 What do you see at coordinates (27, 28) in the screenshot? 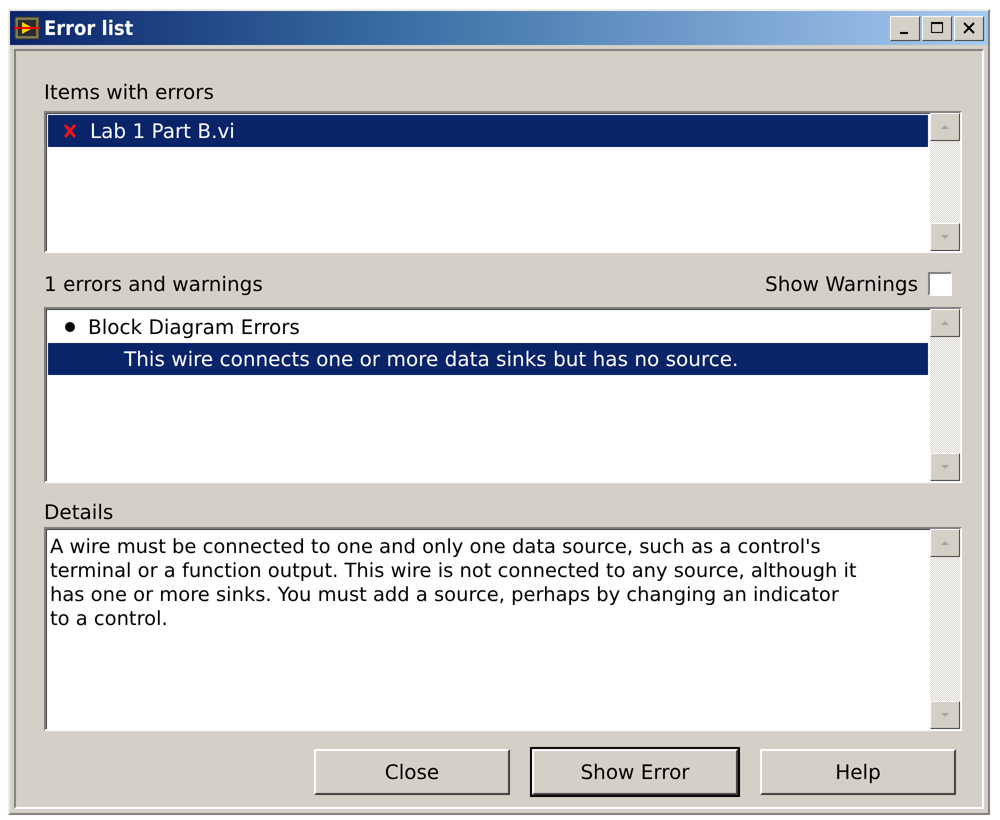
I see `app-icon` at bounding box center [27, 28].